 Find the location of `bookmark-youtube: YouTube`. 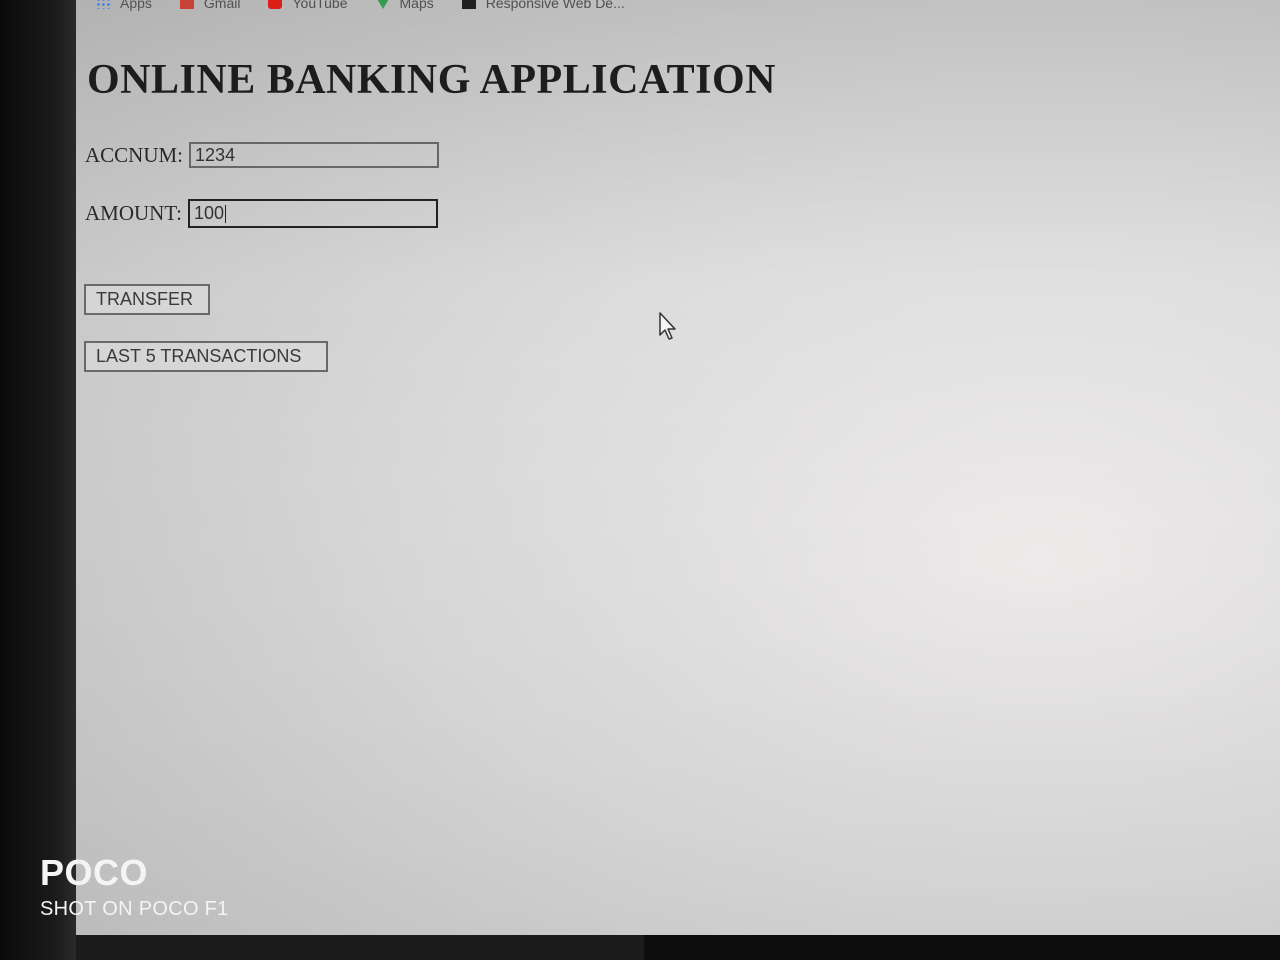

bookmark-youtube: YouTube is located at coordinates (308, 5).